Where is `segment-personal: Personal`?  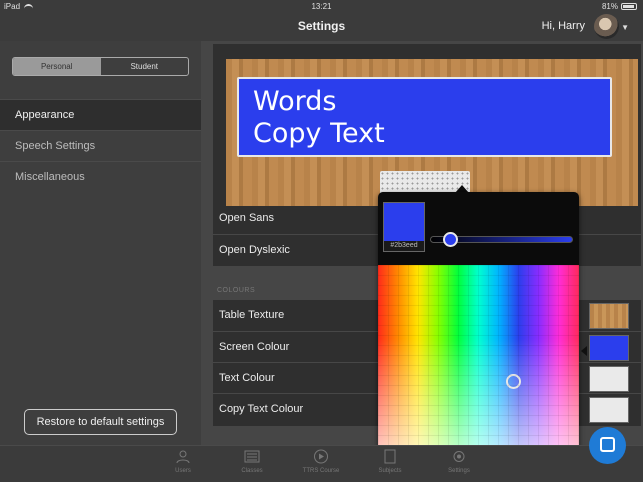 segment-personal: Personal is located at coordinates (57, 66).